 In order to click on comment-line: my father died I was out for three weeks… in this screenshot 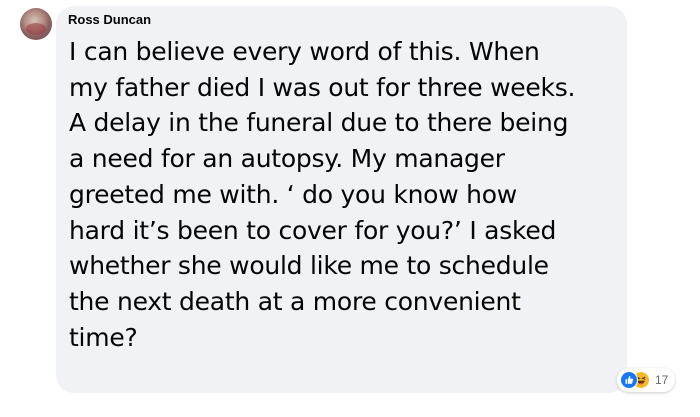, I will do `click(322, 87)`.